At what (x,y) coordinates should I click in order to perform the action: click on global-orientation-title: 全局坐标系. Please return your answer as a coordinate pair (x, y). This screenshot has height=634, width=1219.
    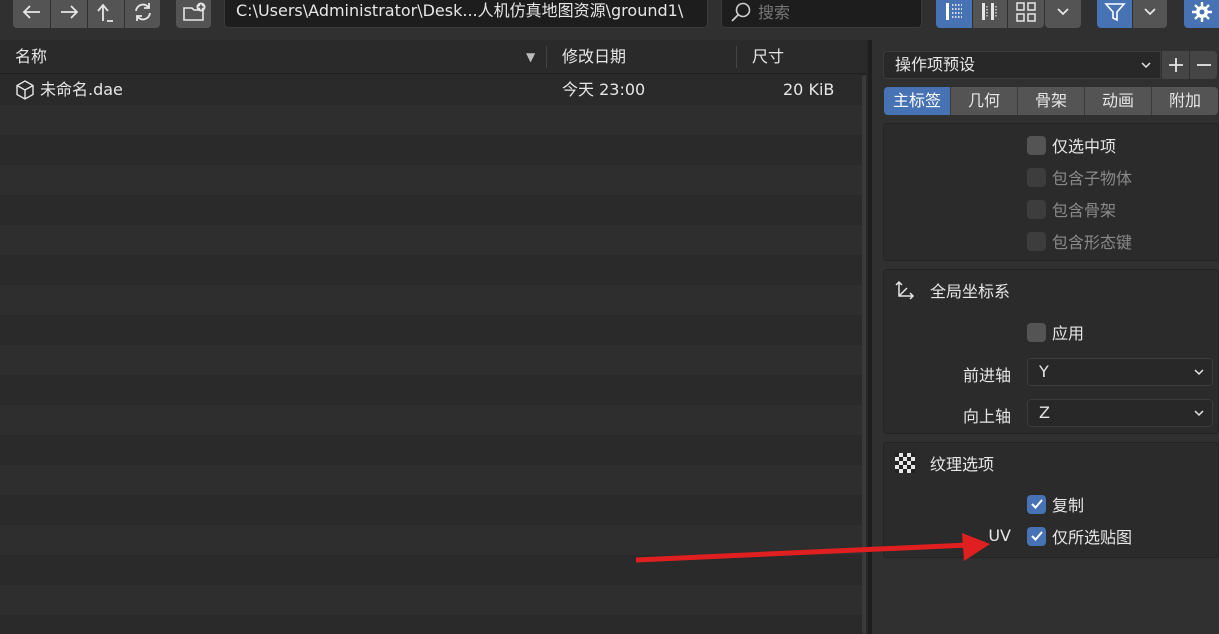
    Looking at the image, I should click on (970, 291).